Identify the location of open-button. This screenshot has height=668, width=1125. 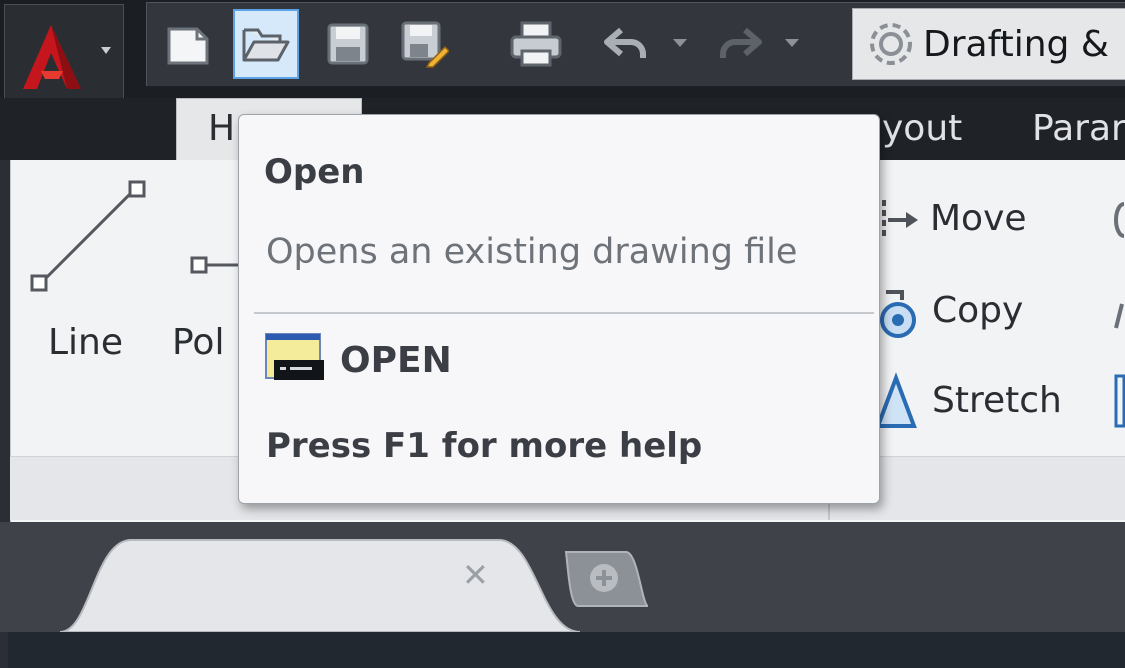
(266, 44).